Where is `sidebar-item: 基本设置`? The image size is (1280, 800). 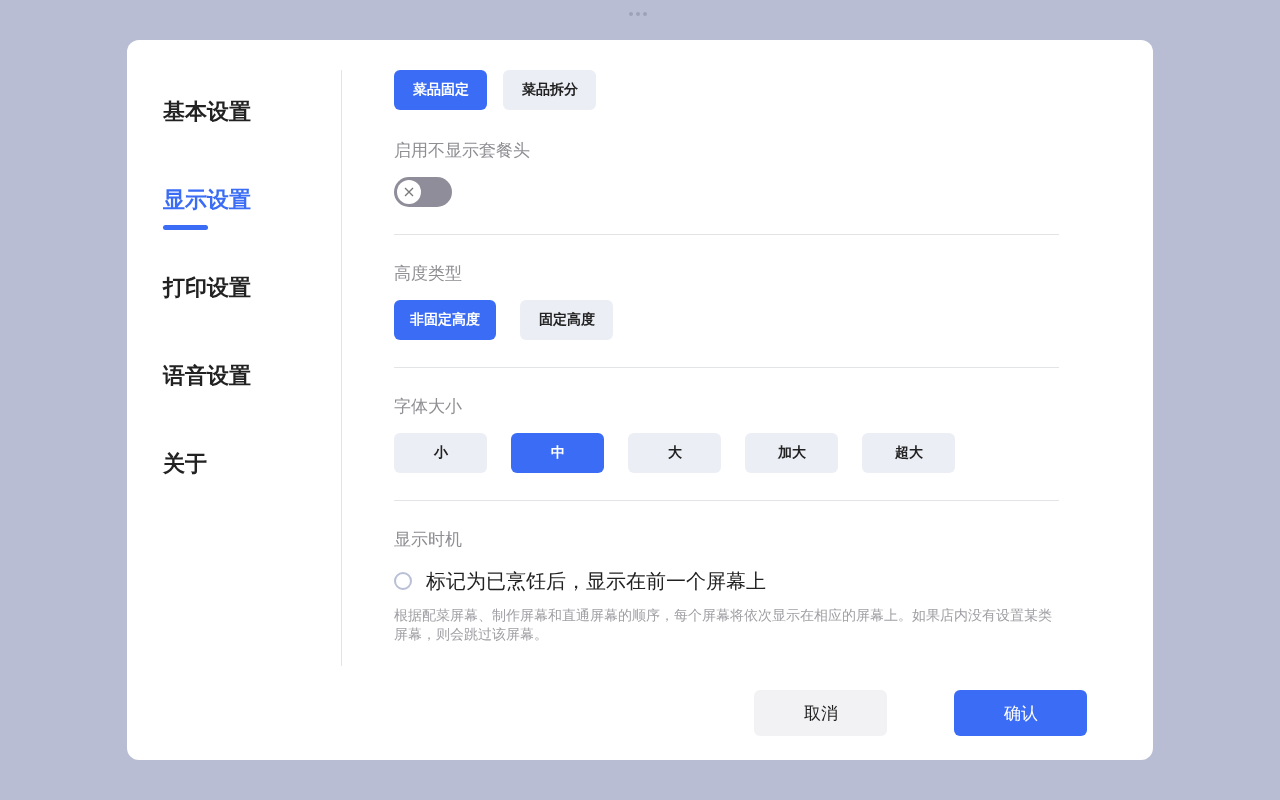
sidebar-item: 基本设置 is located at coordinates (207, 112).